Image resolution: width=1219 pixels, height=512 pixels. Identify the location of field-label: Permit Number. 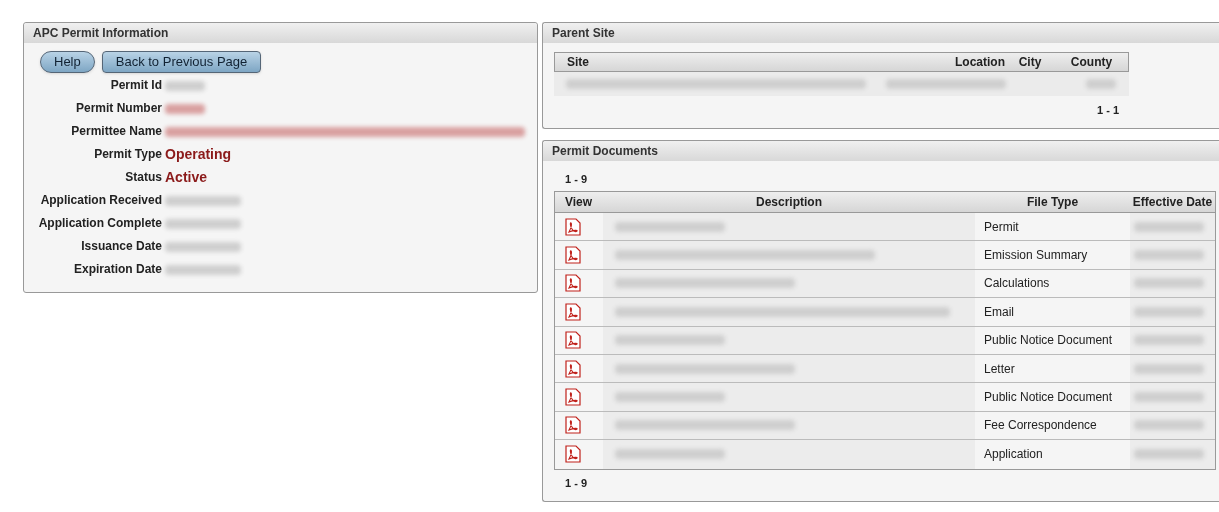
(118, 108).